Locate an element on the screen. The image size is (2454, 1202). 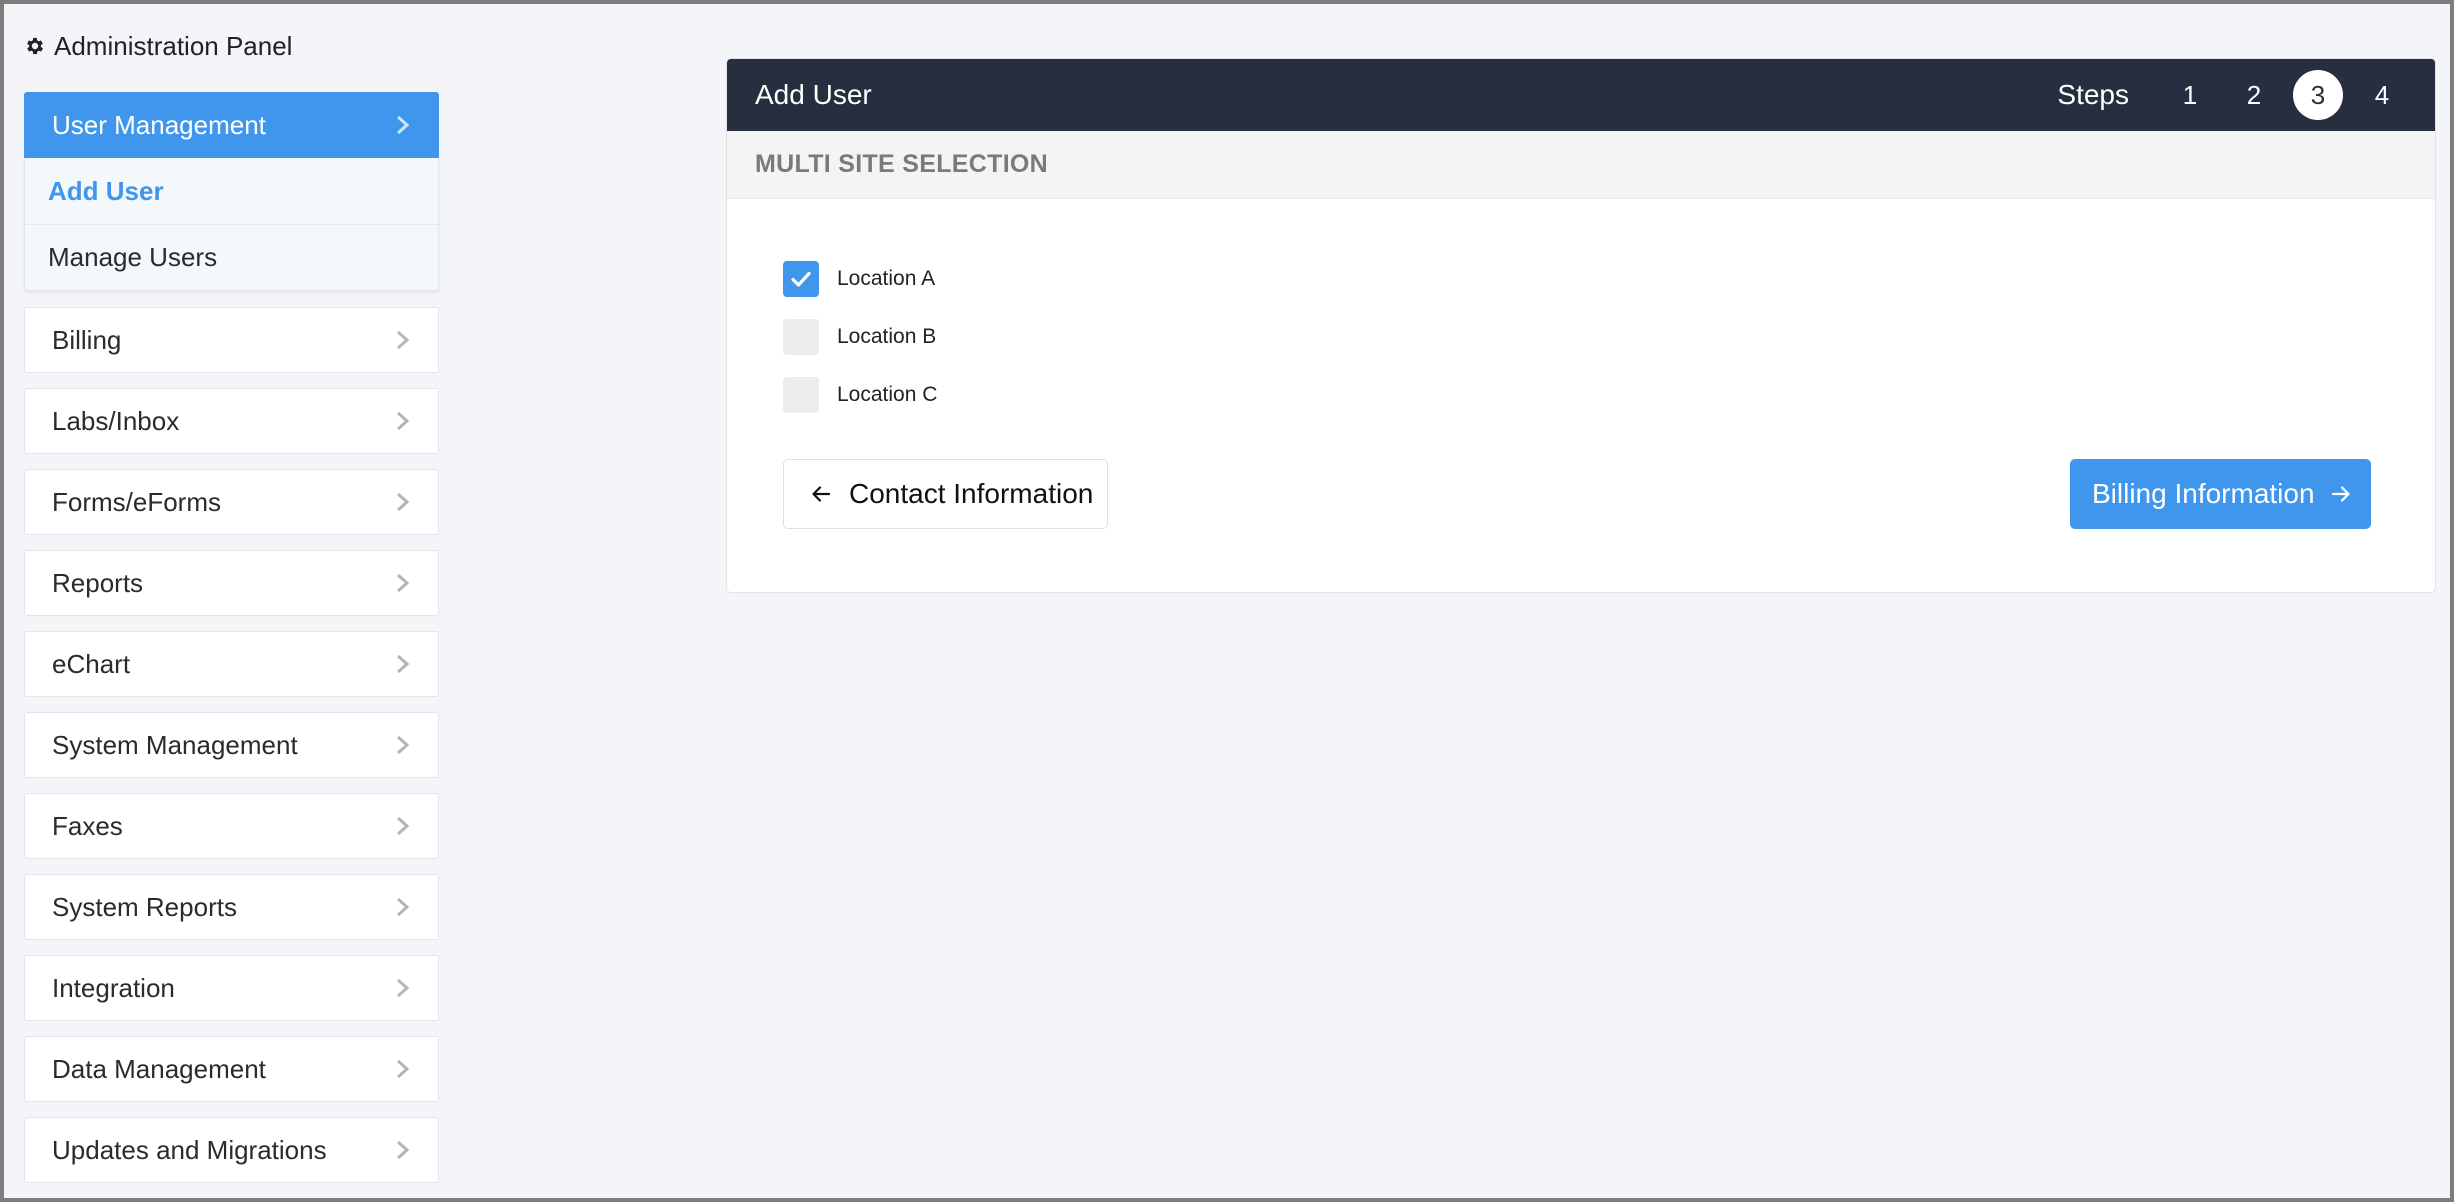
submenu-item-label: Add User is located at coordinates (106, 190).